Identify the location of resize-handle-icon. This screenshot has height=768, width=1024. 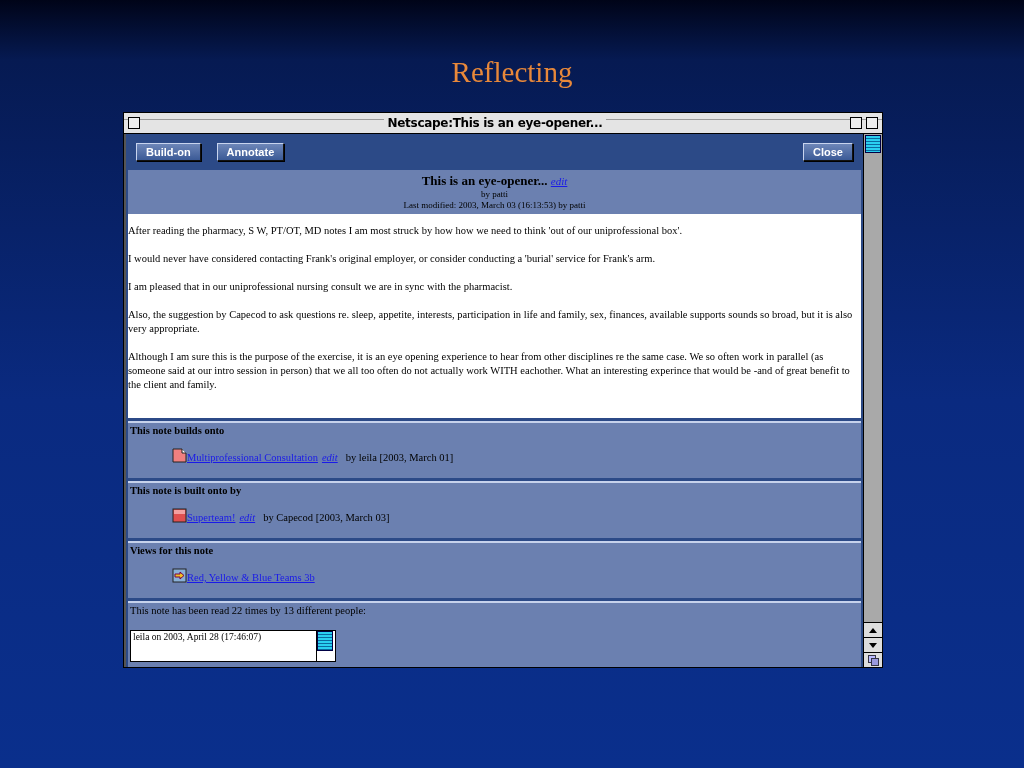
(873, 659).